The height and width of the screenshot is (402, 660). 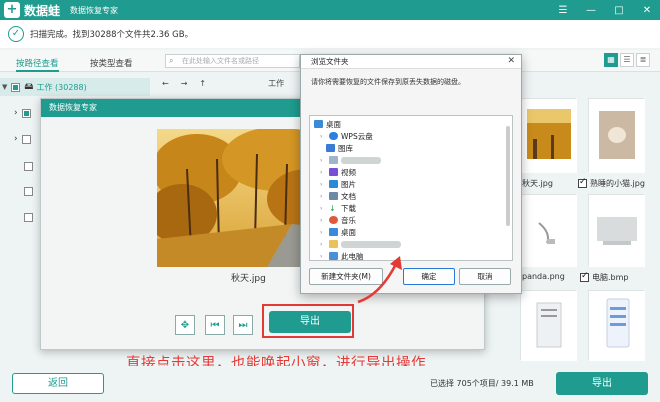 What do you see at coordinates (333, 136) in the screenshot?
I see `cloud-icon` at bounding box center [333, 136].